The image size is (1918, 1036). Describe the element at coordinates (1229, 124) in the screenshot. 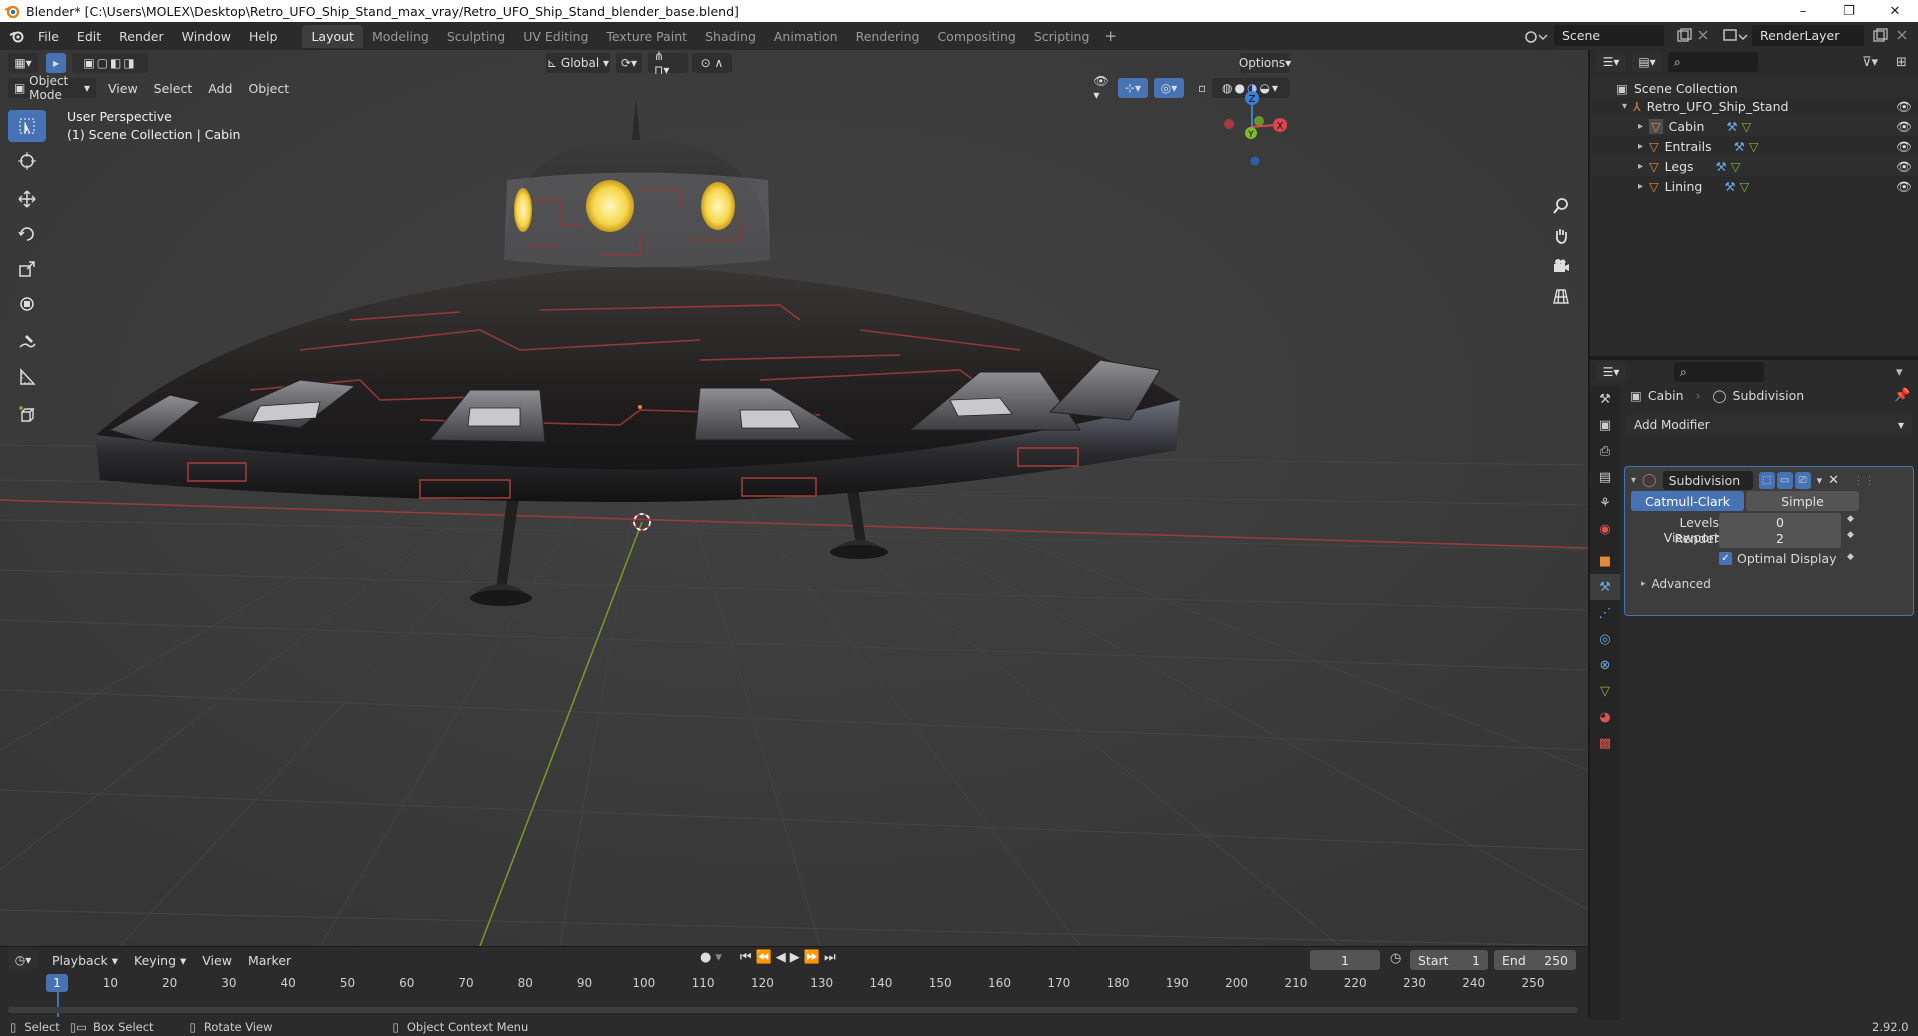

I see `gizmo-neg-x` at that location.